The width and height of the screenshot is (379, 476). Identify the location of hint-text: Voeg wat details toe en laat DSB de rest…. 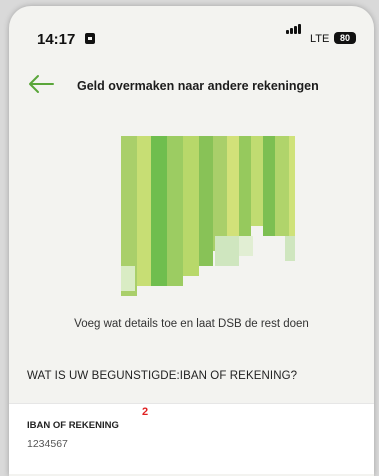
(191, 324).